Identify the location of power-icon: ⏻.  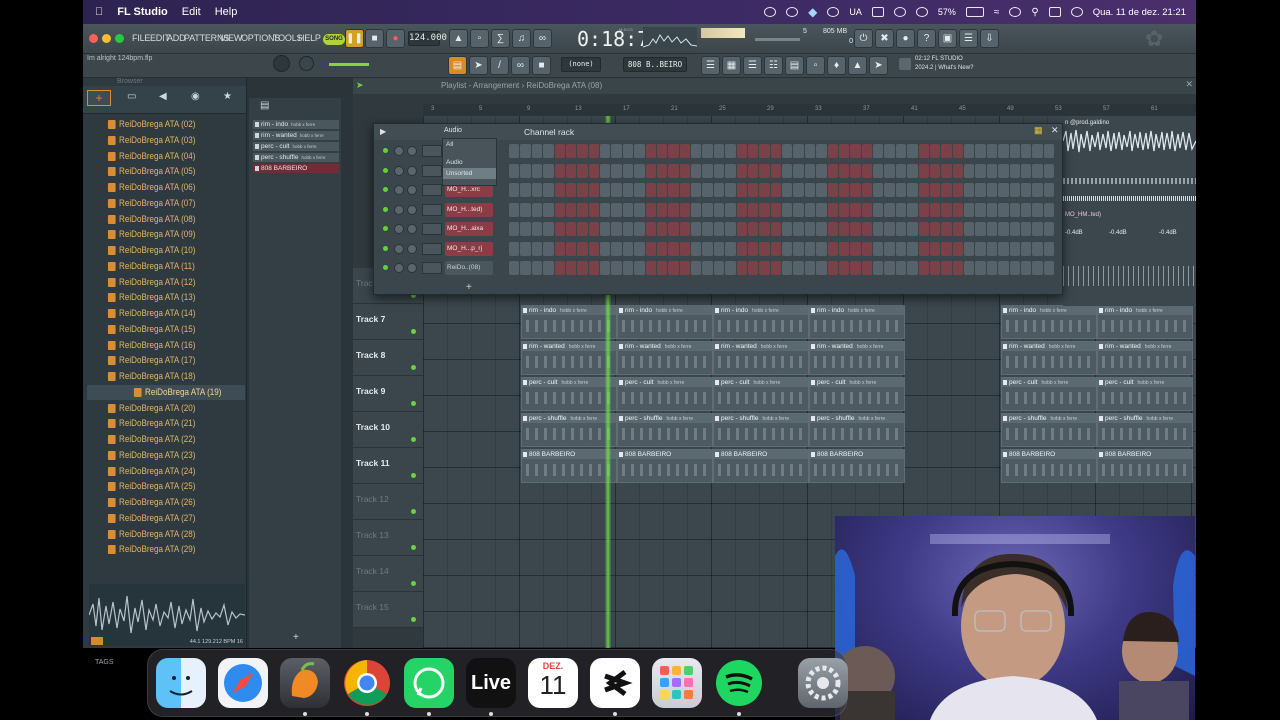
(863, 38).